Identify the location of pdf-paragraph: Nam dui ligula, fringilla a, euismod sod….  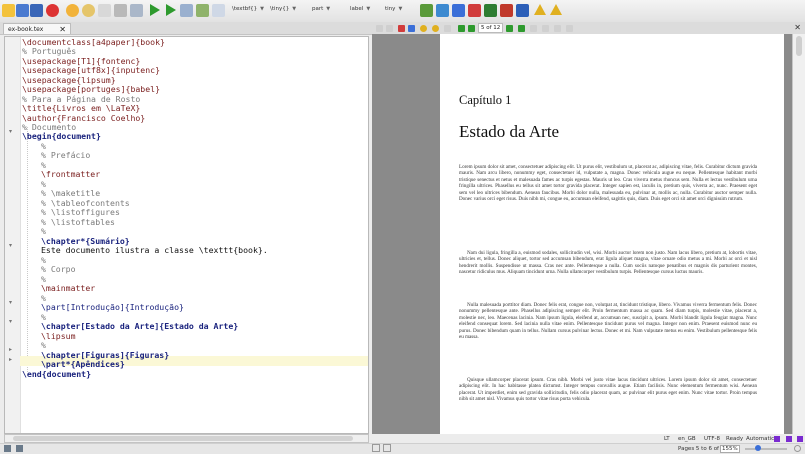
(608, 263).